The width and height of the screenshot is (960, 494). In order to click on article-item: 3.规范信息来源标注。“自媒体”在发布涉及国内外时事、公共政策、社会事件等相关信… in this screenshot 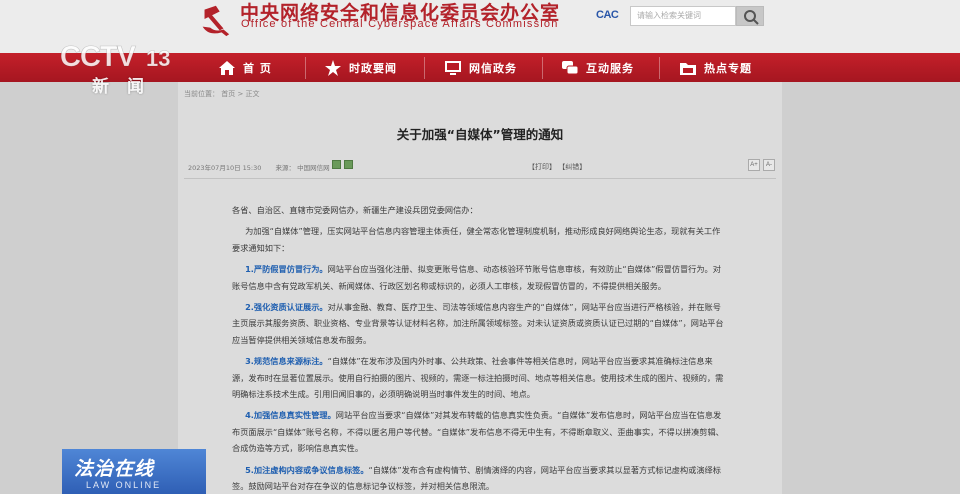, I will do `click(479, 377)`.